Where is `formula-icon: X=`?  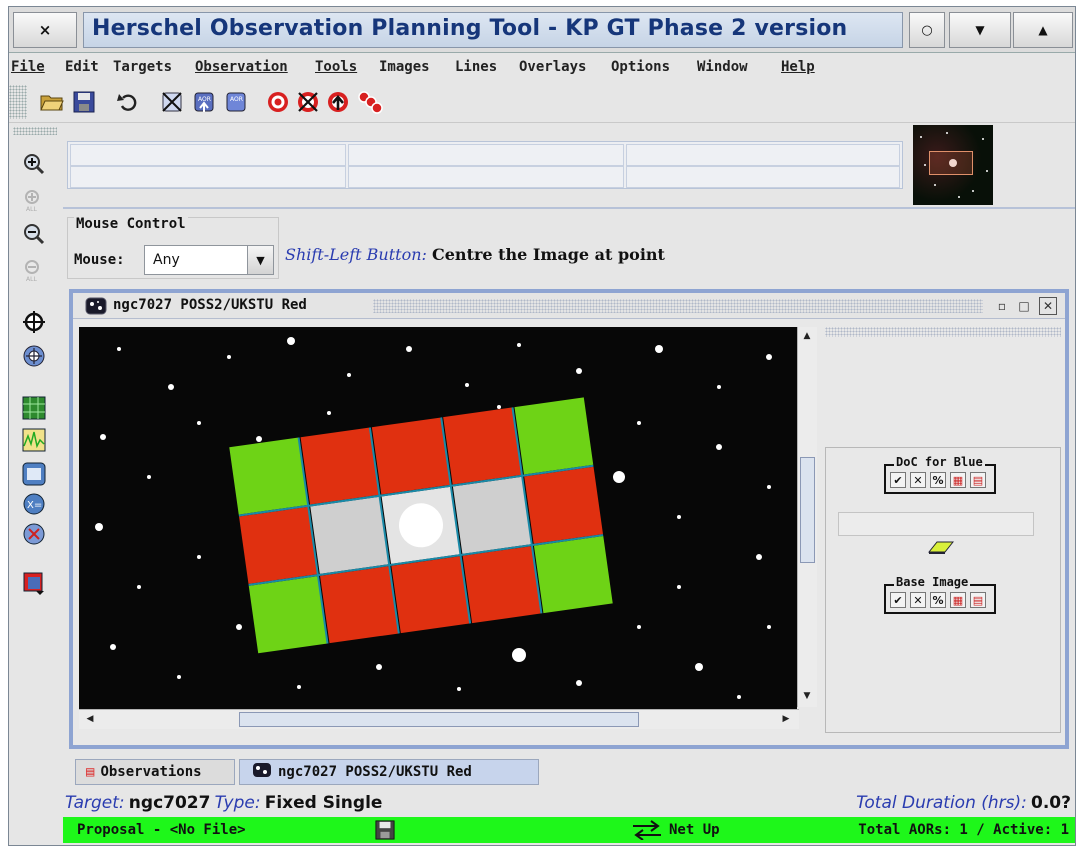
formula-icon: X= is located at coordinates (34, 504).